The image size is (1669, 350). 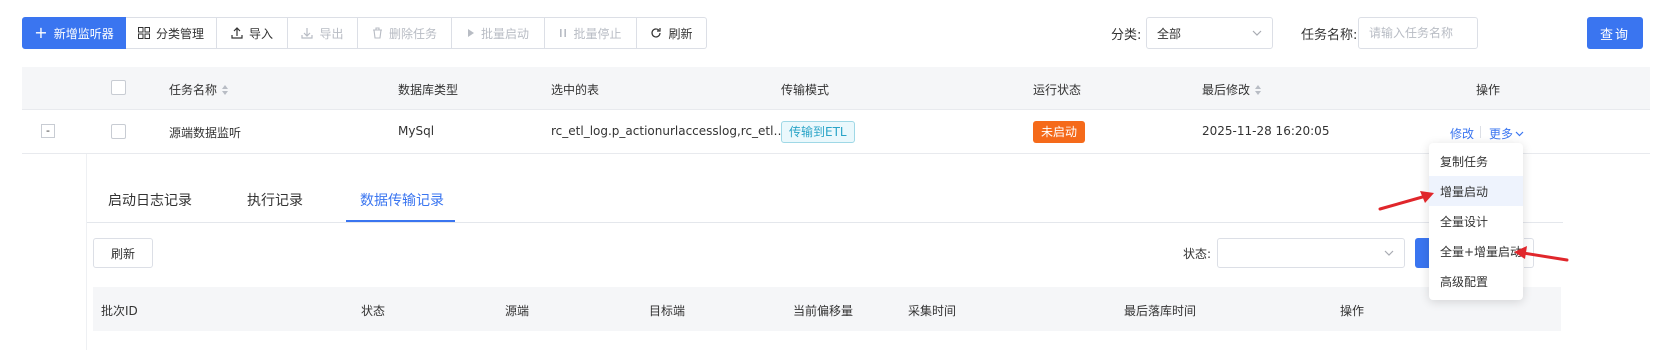 I want to click on add-listener-button: + 新增监听器, so click(x=74, y=33).